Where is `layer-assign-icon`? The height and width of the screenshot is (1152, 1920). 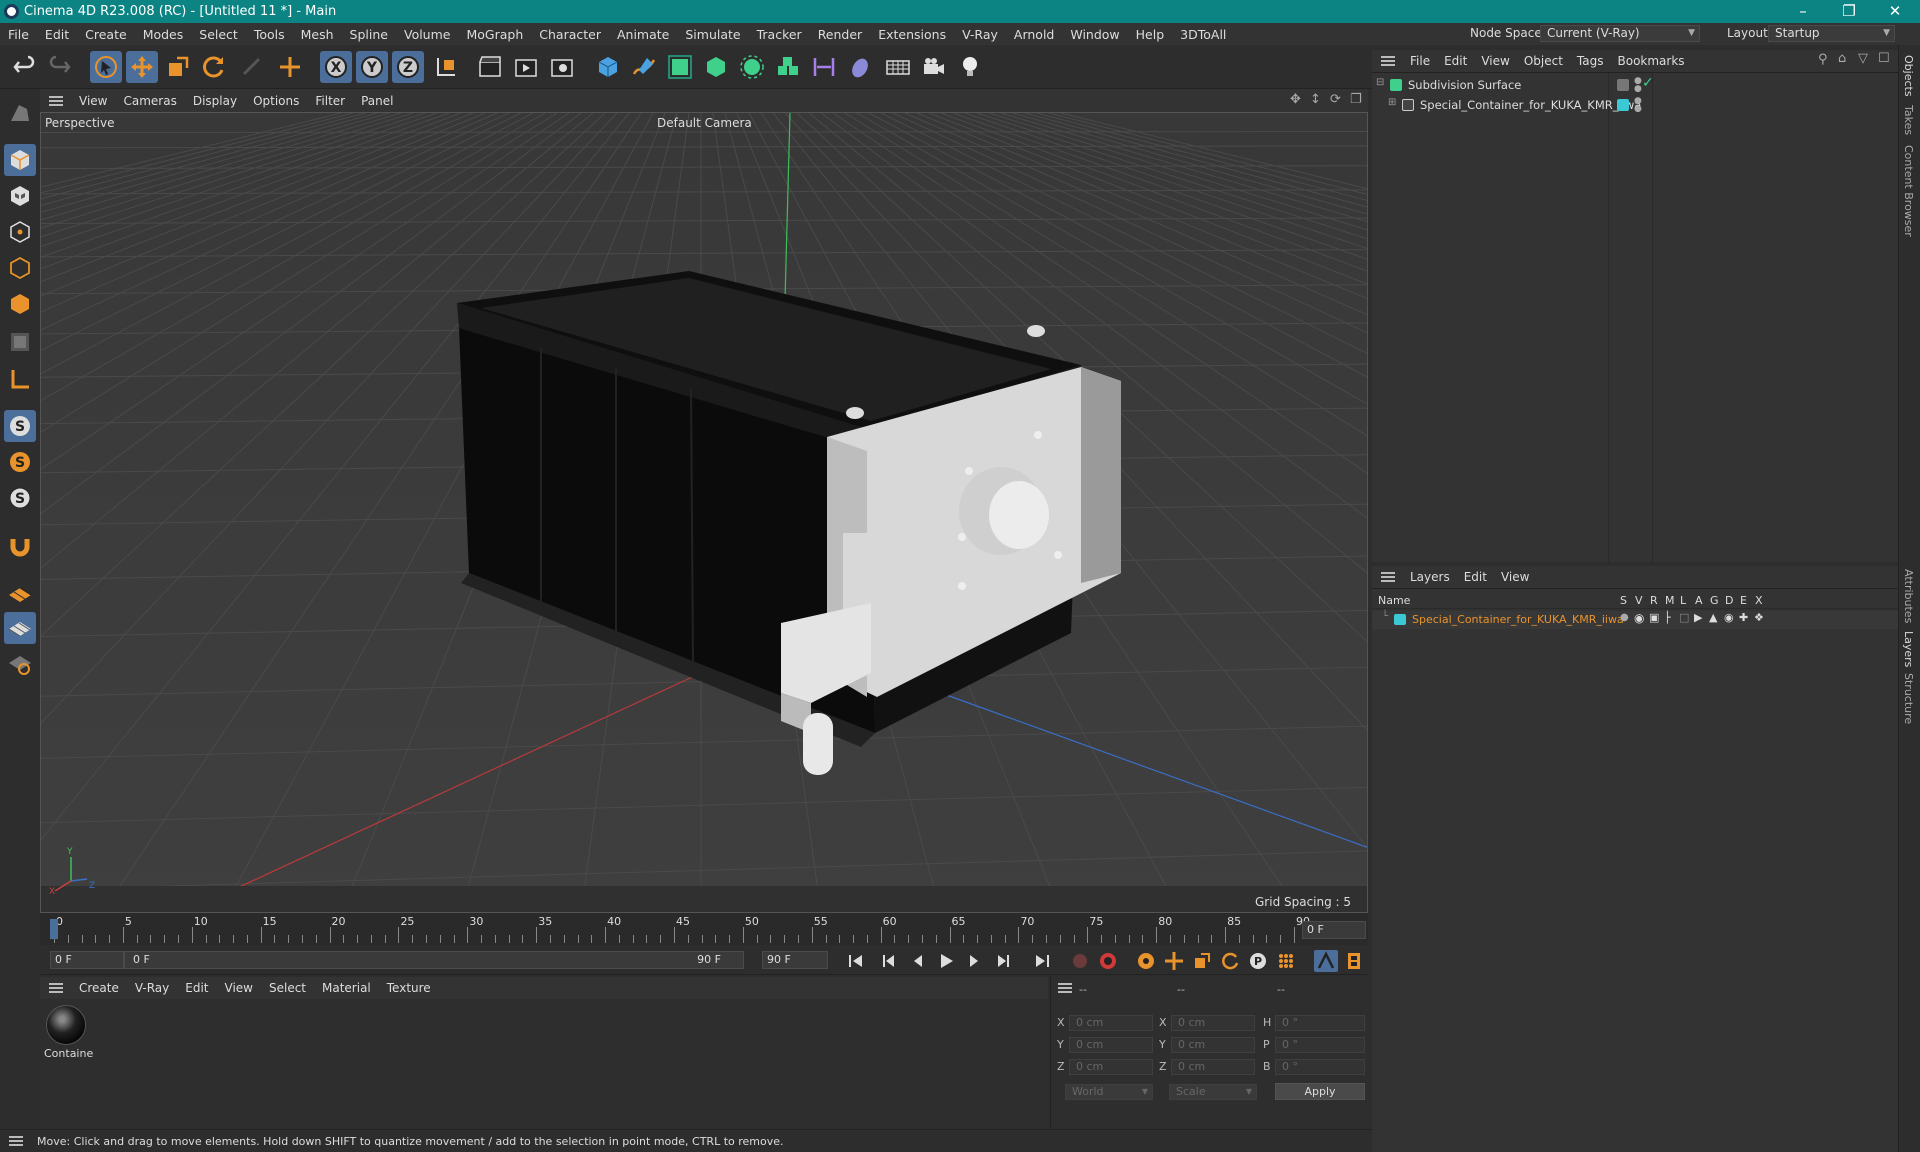 layer-assign-icon is located at coordinates (1623, 85).